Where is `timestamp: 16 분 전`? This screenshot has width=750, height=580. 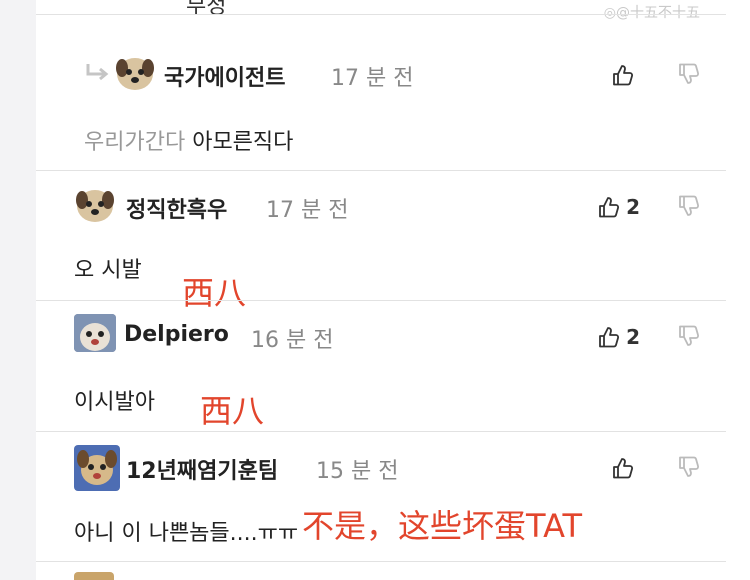 timestamp: 16 분 전 is located at coordinates (292, 340).